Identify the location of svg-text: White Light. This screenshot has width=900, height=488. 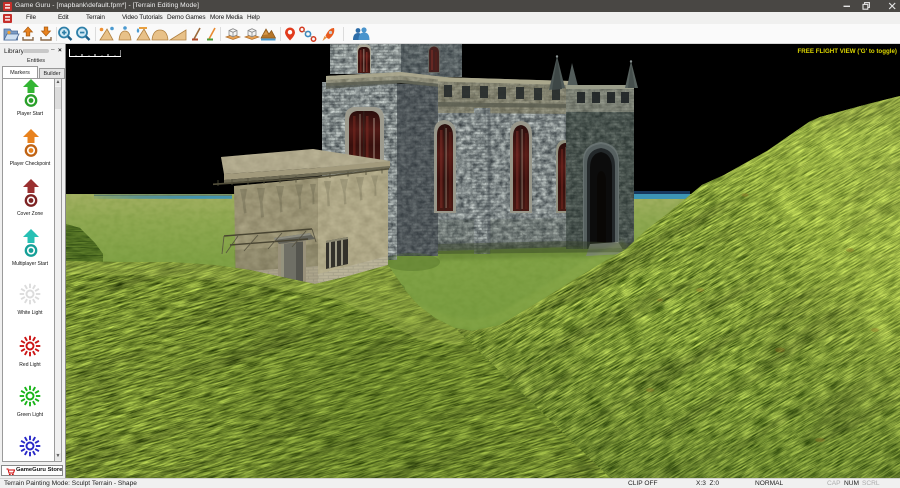
(30, 313).